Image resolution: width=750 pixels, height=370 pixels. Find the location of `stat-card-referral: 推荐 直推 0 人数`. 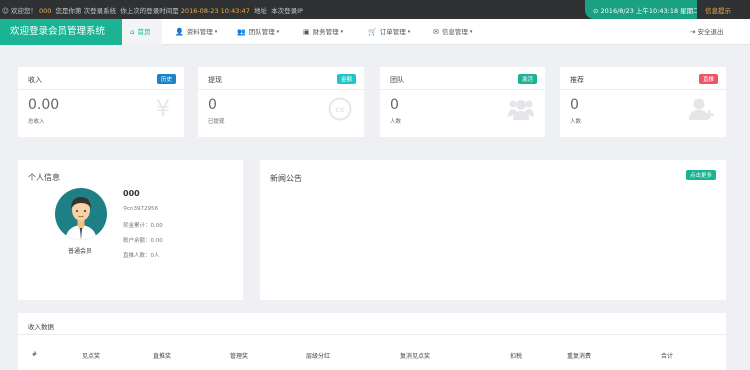

stat-card-referral: 推荐 直推 0 人数 is located at coordinates (643, 102).